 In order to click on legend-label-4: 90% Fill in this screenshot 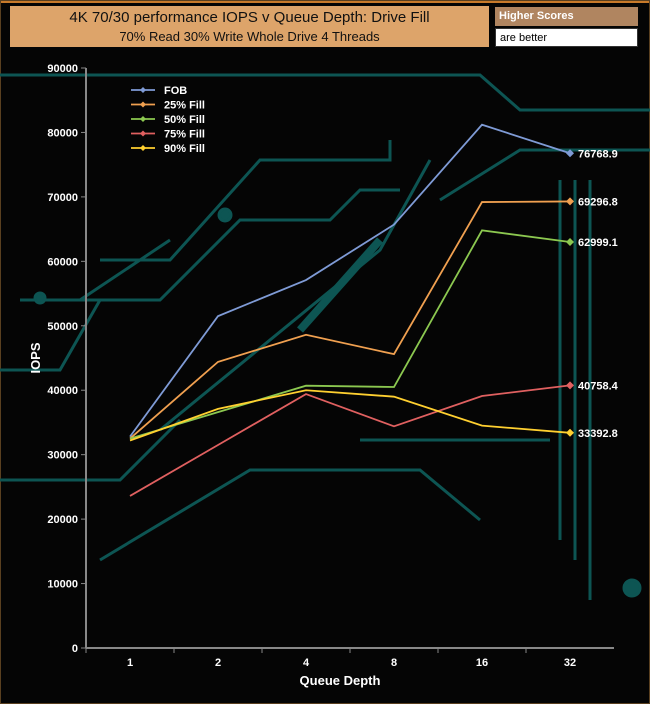, I will do `click(184, 149)`.